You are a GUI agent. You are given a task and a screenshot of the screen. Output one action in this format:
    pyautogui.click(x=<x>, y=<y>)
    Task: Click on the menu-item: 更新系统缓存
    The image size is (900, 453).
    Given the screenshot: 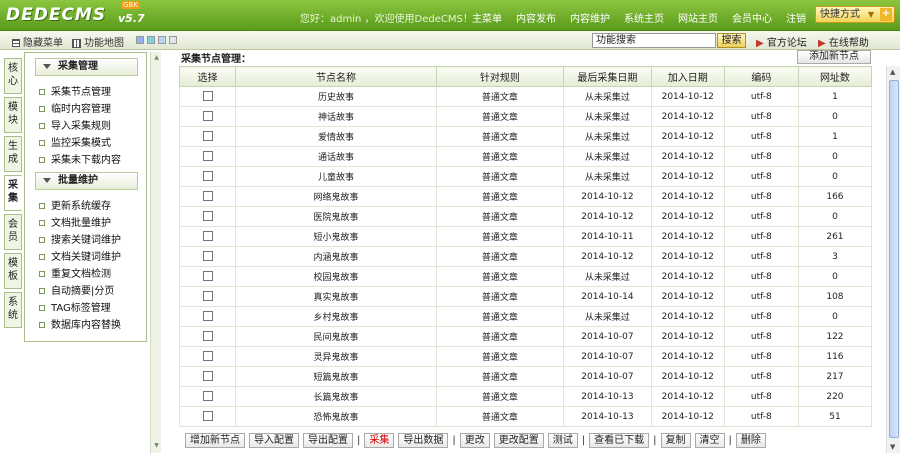 What is the action you would take?
    pyautogui.click(x=75, y=204)
    